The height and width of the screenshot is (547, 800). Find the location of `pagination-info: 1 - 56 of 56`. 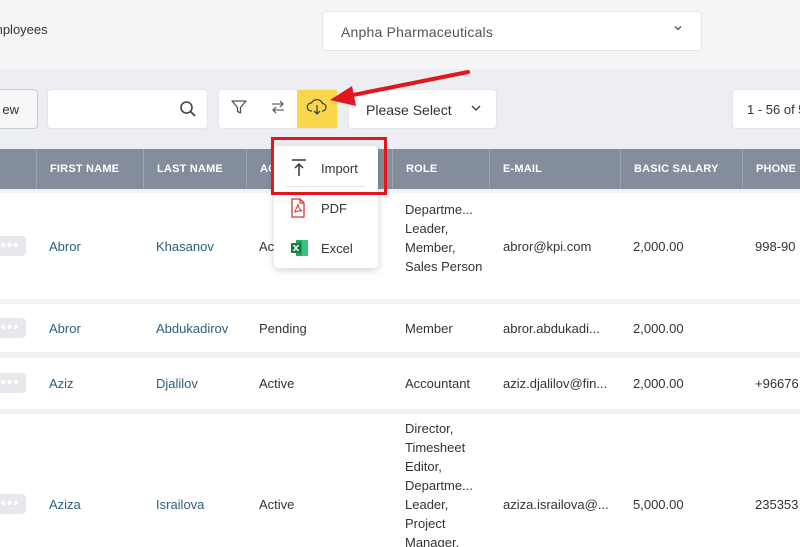

pagination-info: 1 - 56 of 56 is located at coordinates (766, 109).